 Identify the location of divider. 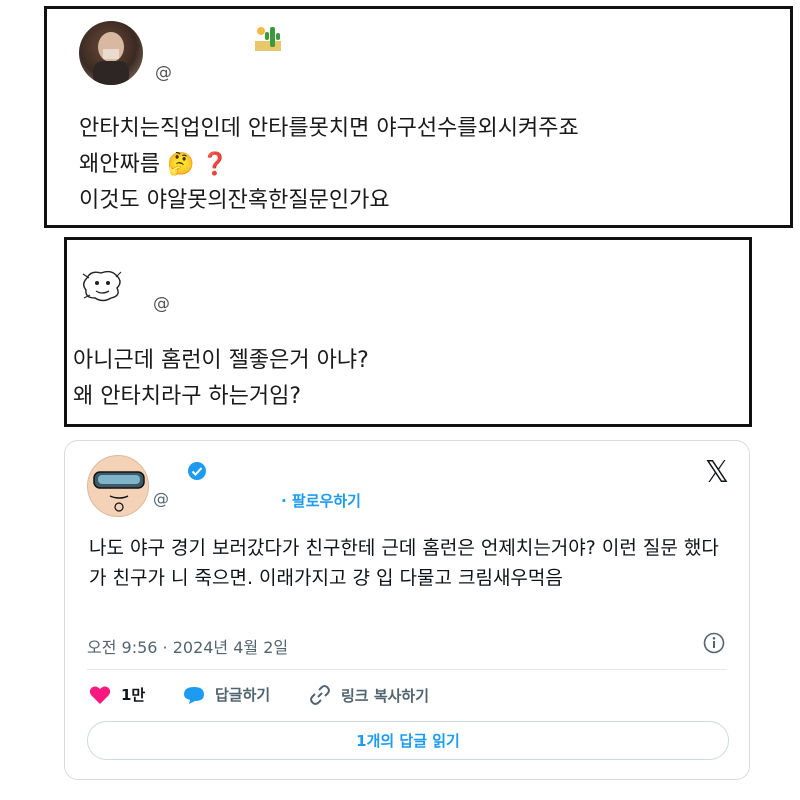
(407, 669).